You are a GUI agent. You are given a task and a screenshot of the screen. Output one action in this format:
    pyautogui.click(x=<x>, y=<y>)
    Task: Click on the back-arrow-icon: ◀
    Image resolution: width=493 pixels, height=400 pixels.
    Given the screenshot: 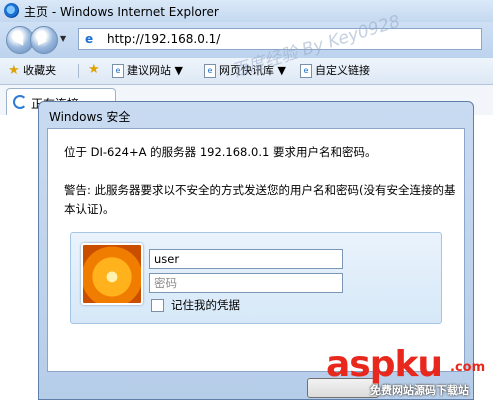 What is the action you would take?
    pyautogui.click(x=19, y=40)
    